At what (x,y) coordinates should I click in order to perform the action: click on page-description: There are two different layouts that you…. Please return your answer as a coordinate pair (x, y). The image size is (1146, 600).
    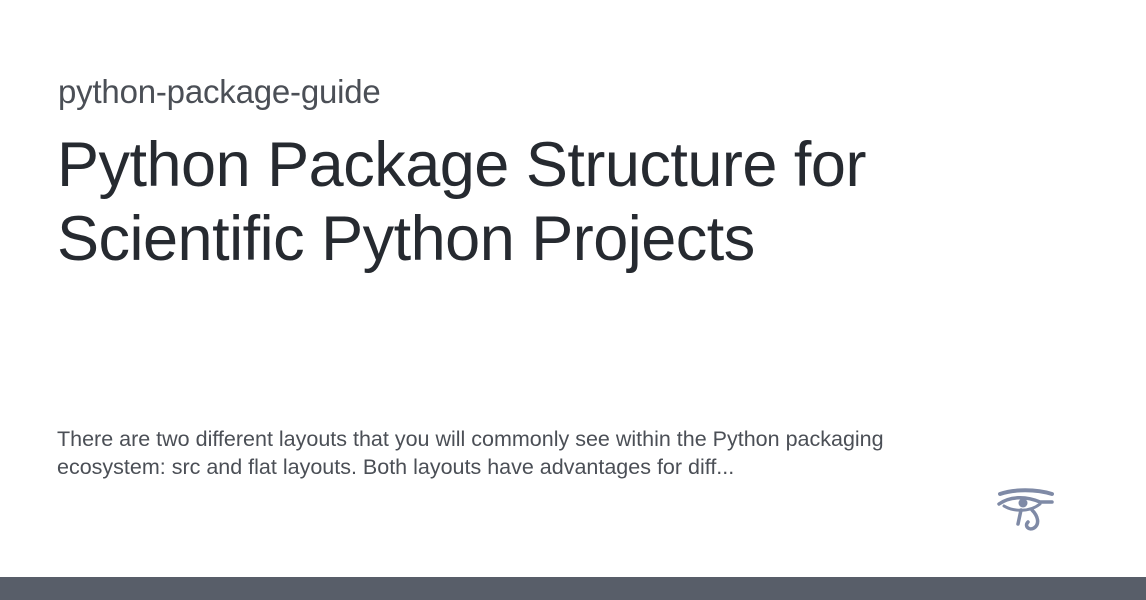
    Looking at the image, I should click on (470, 453).